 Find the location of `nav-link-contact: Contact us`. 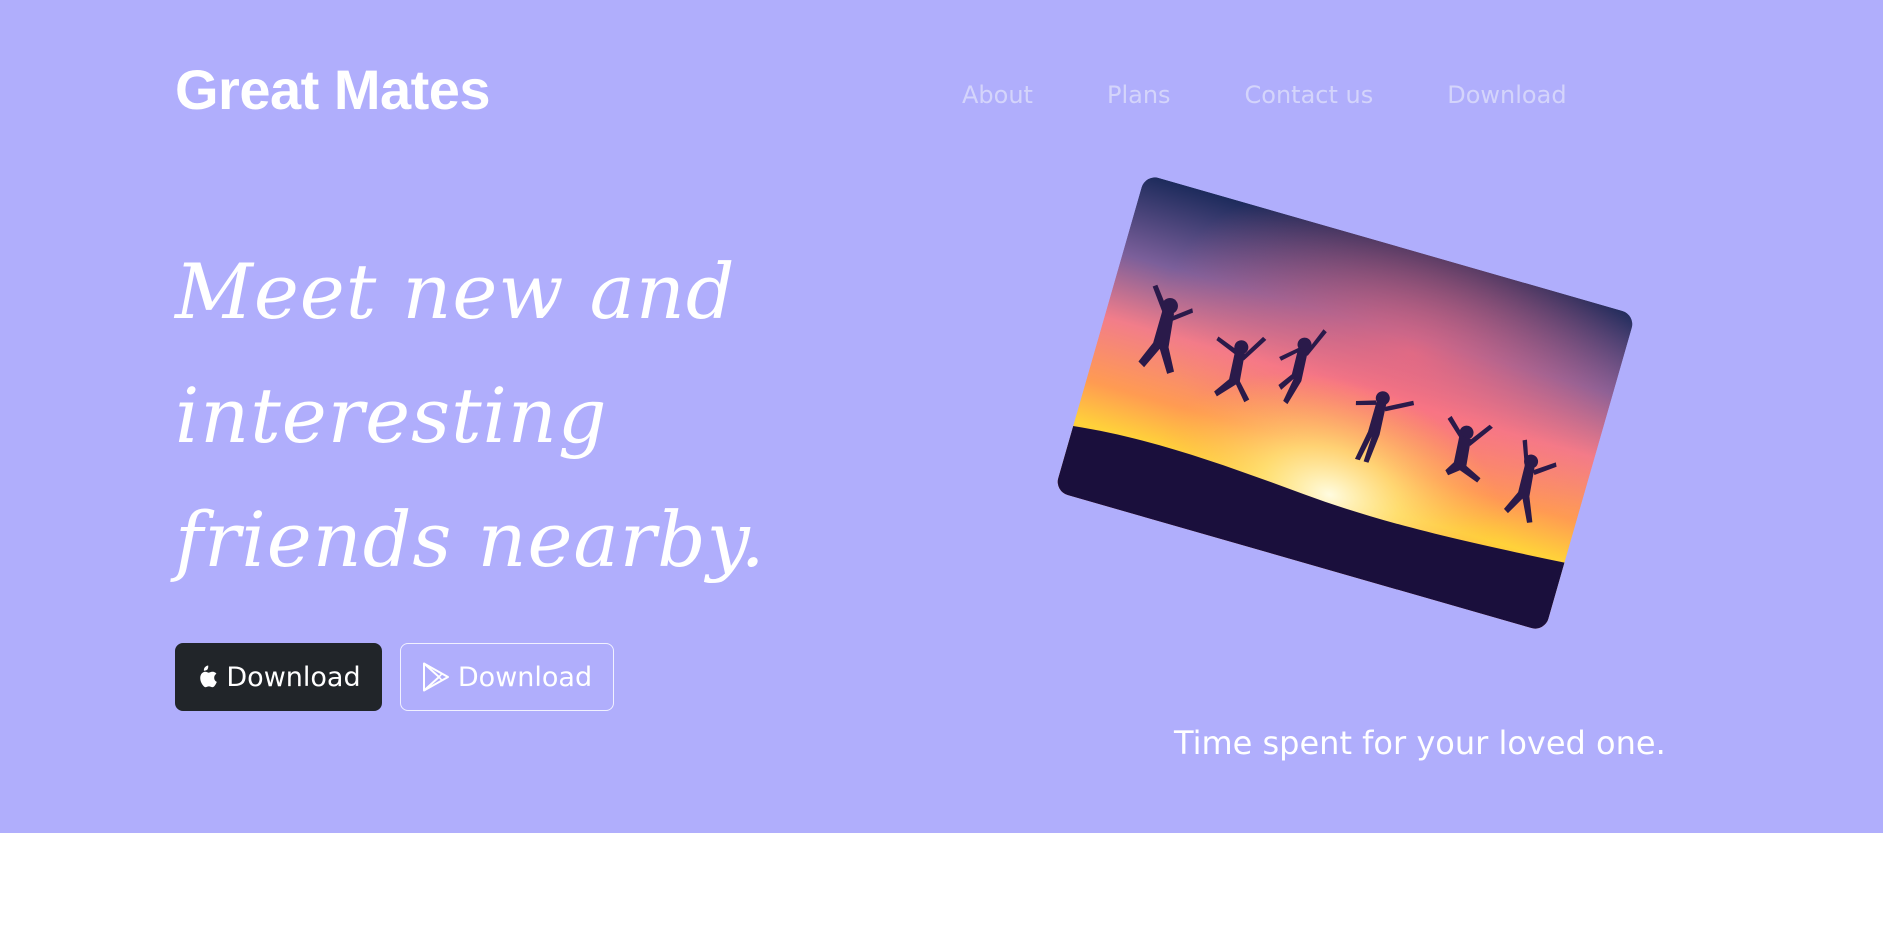

nav-link-contact: Contact us is located at coordinates (1309, 95).